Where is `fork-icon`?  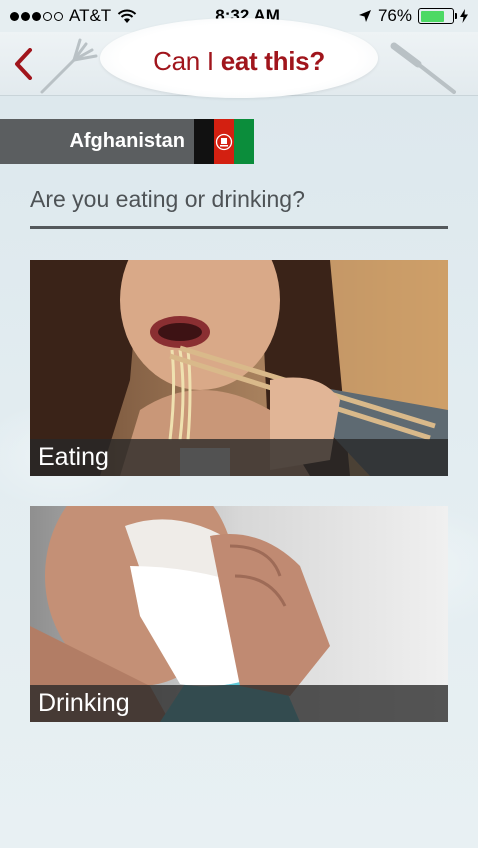 fork-icon is located at coordinates (69, 66).